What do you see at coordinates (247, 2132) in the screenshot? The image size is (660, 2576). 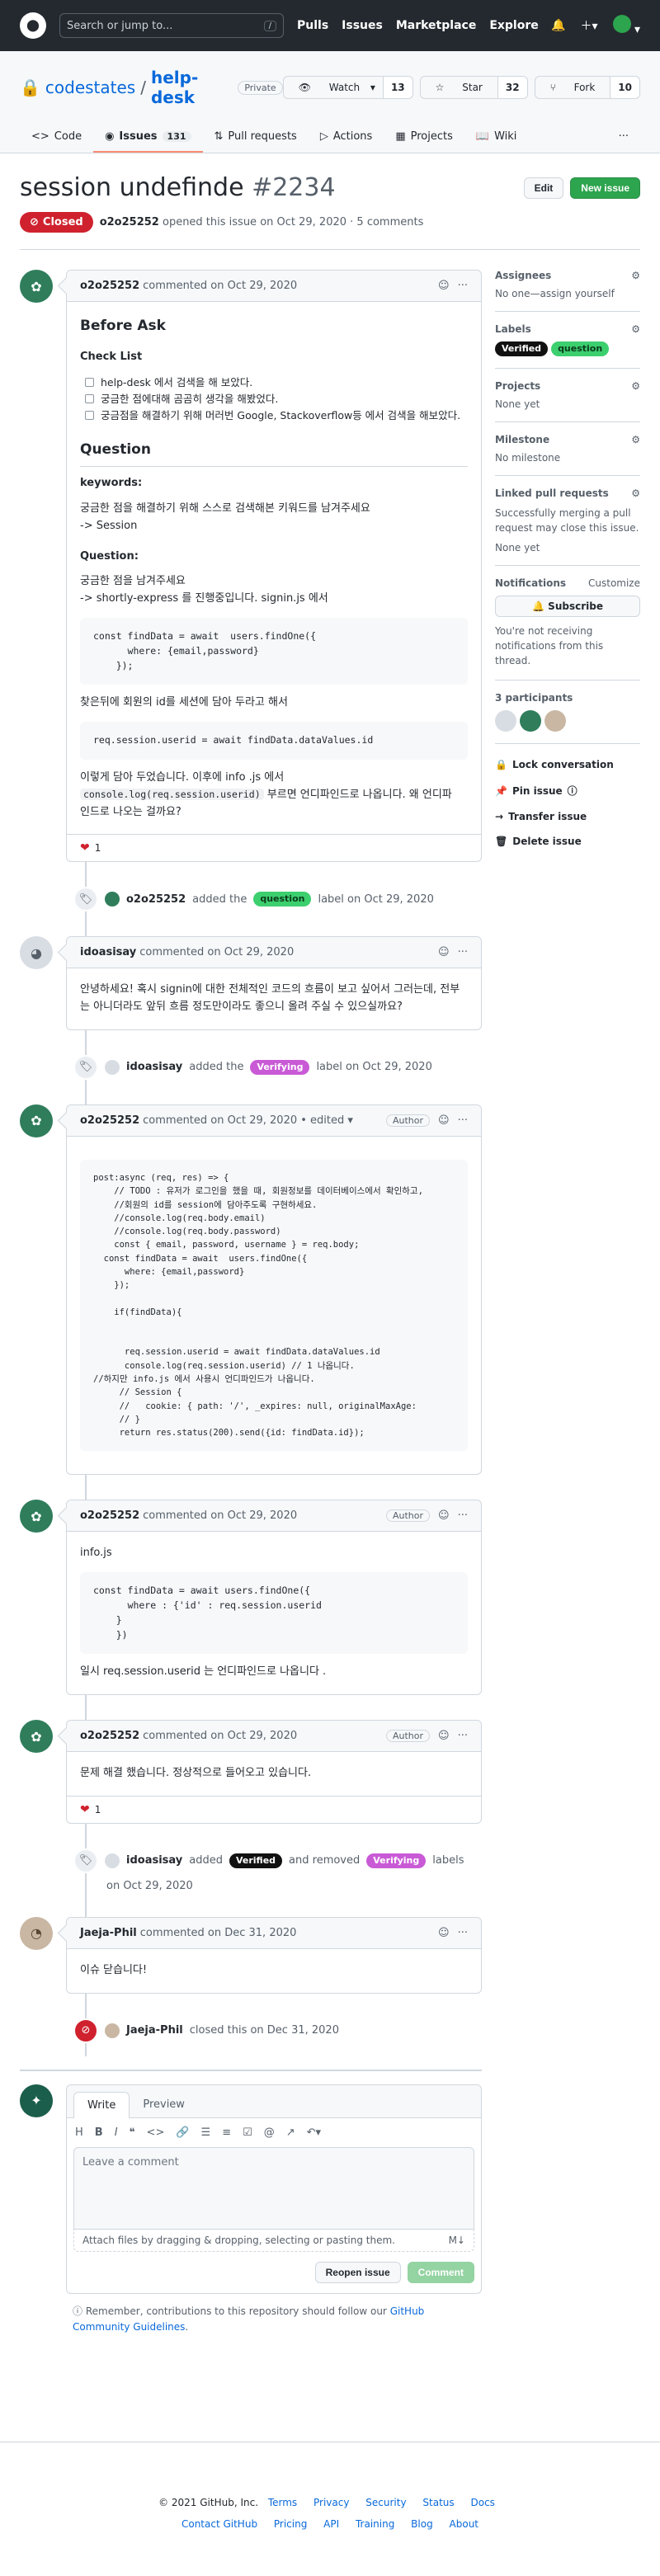 I see `task-list-icon: ☑` at bounding box center [247, 2132].